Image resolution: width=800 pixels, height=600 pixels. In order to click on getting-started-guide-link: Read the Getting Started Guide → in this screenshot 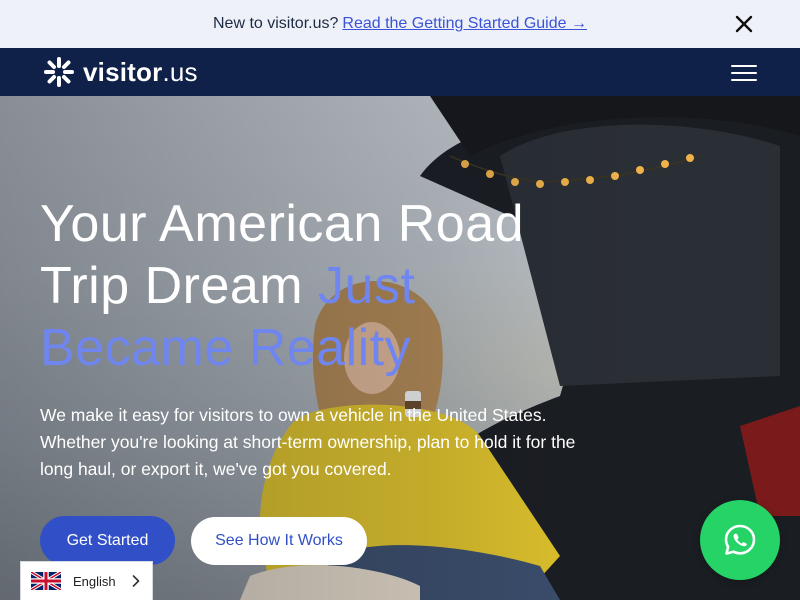, I will do `click(464, 24)`.